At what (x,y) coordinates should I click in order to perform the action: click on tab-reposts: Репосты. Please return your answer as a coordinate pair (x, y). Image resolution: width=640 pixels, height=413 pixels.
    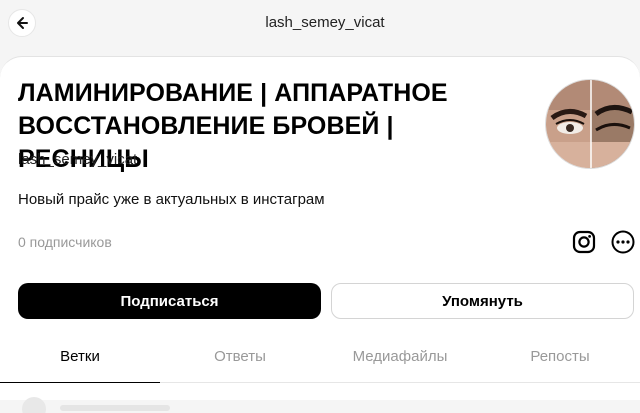
    Looking at the image, I should click on (560, 359).